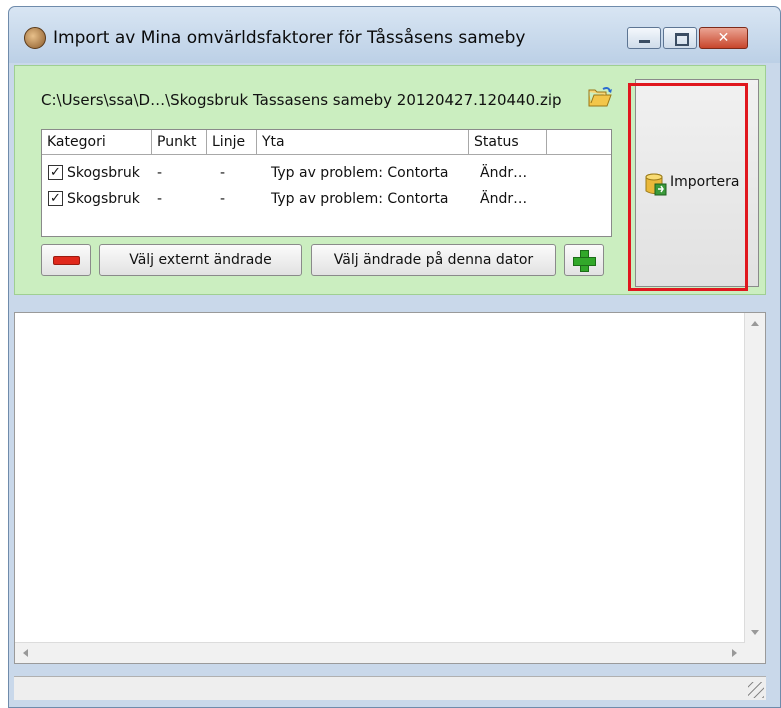 This screenshot has height=708, width=781. I want to click on scroll-right-icon, so click(734, 653).